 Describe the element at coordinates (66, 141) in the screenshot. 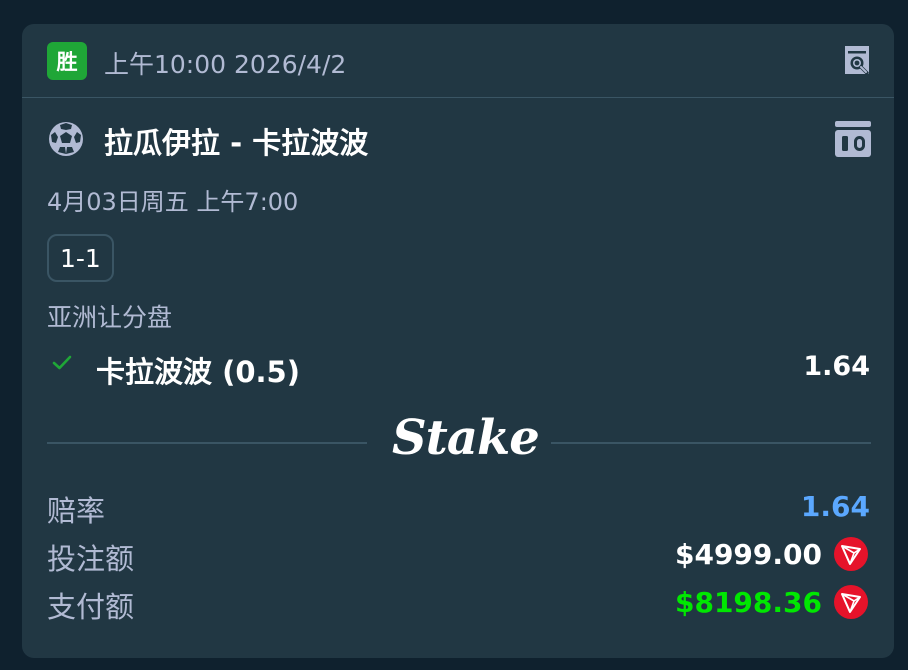

I see `soccer-ball-icon` at that location.